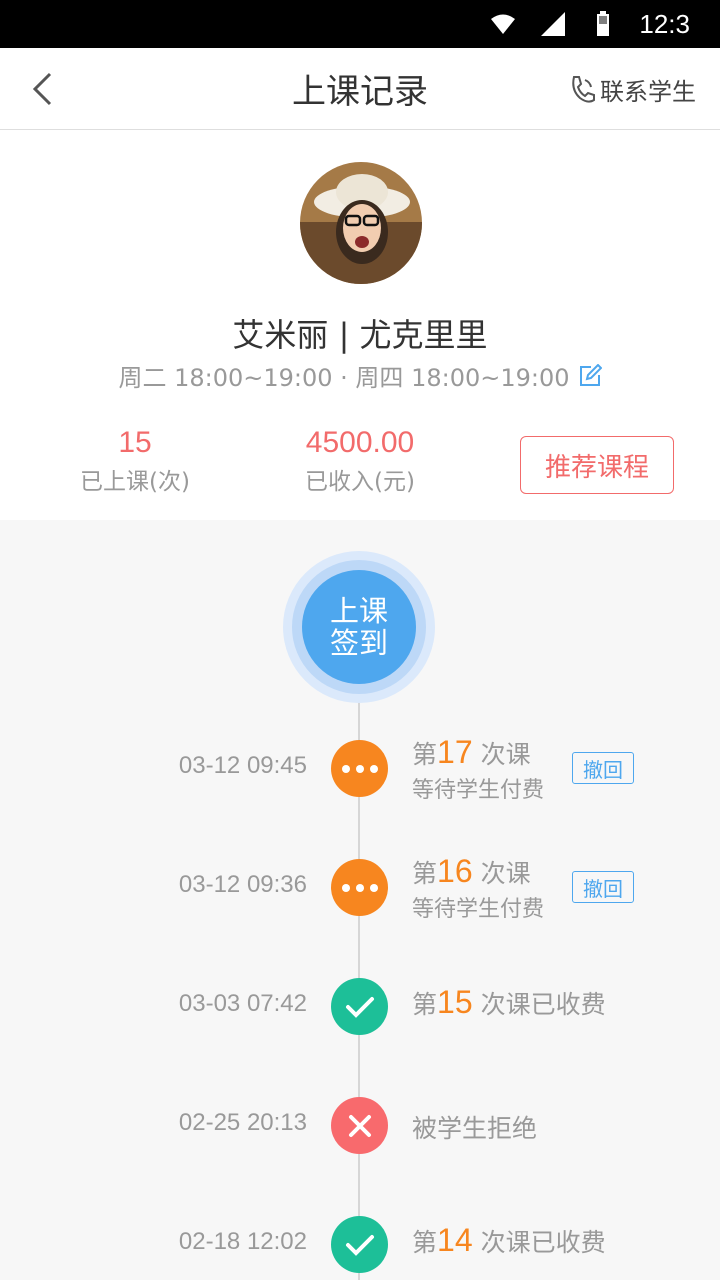 The height and width of the screenshot is (1280, 720). I want to click on record-title: 第17 次课, so click(471, 752).